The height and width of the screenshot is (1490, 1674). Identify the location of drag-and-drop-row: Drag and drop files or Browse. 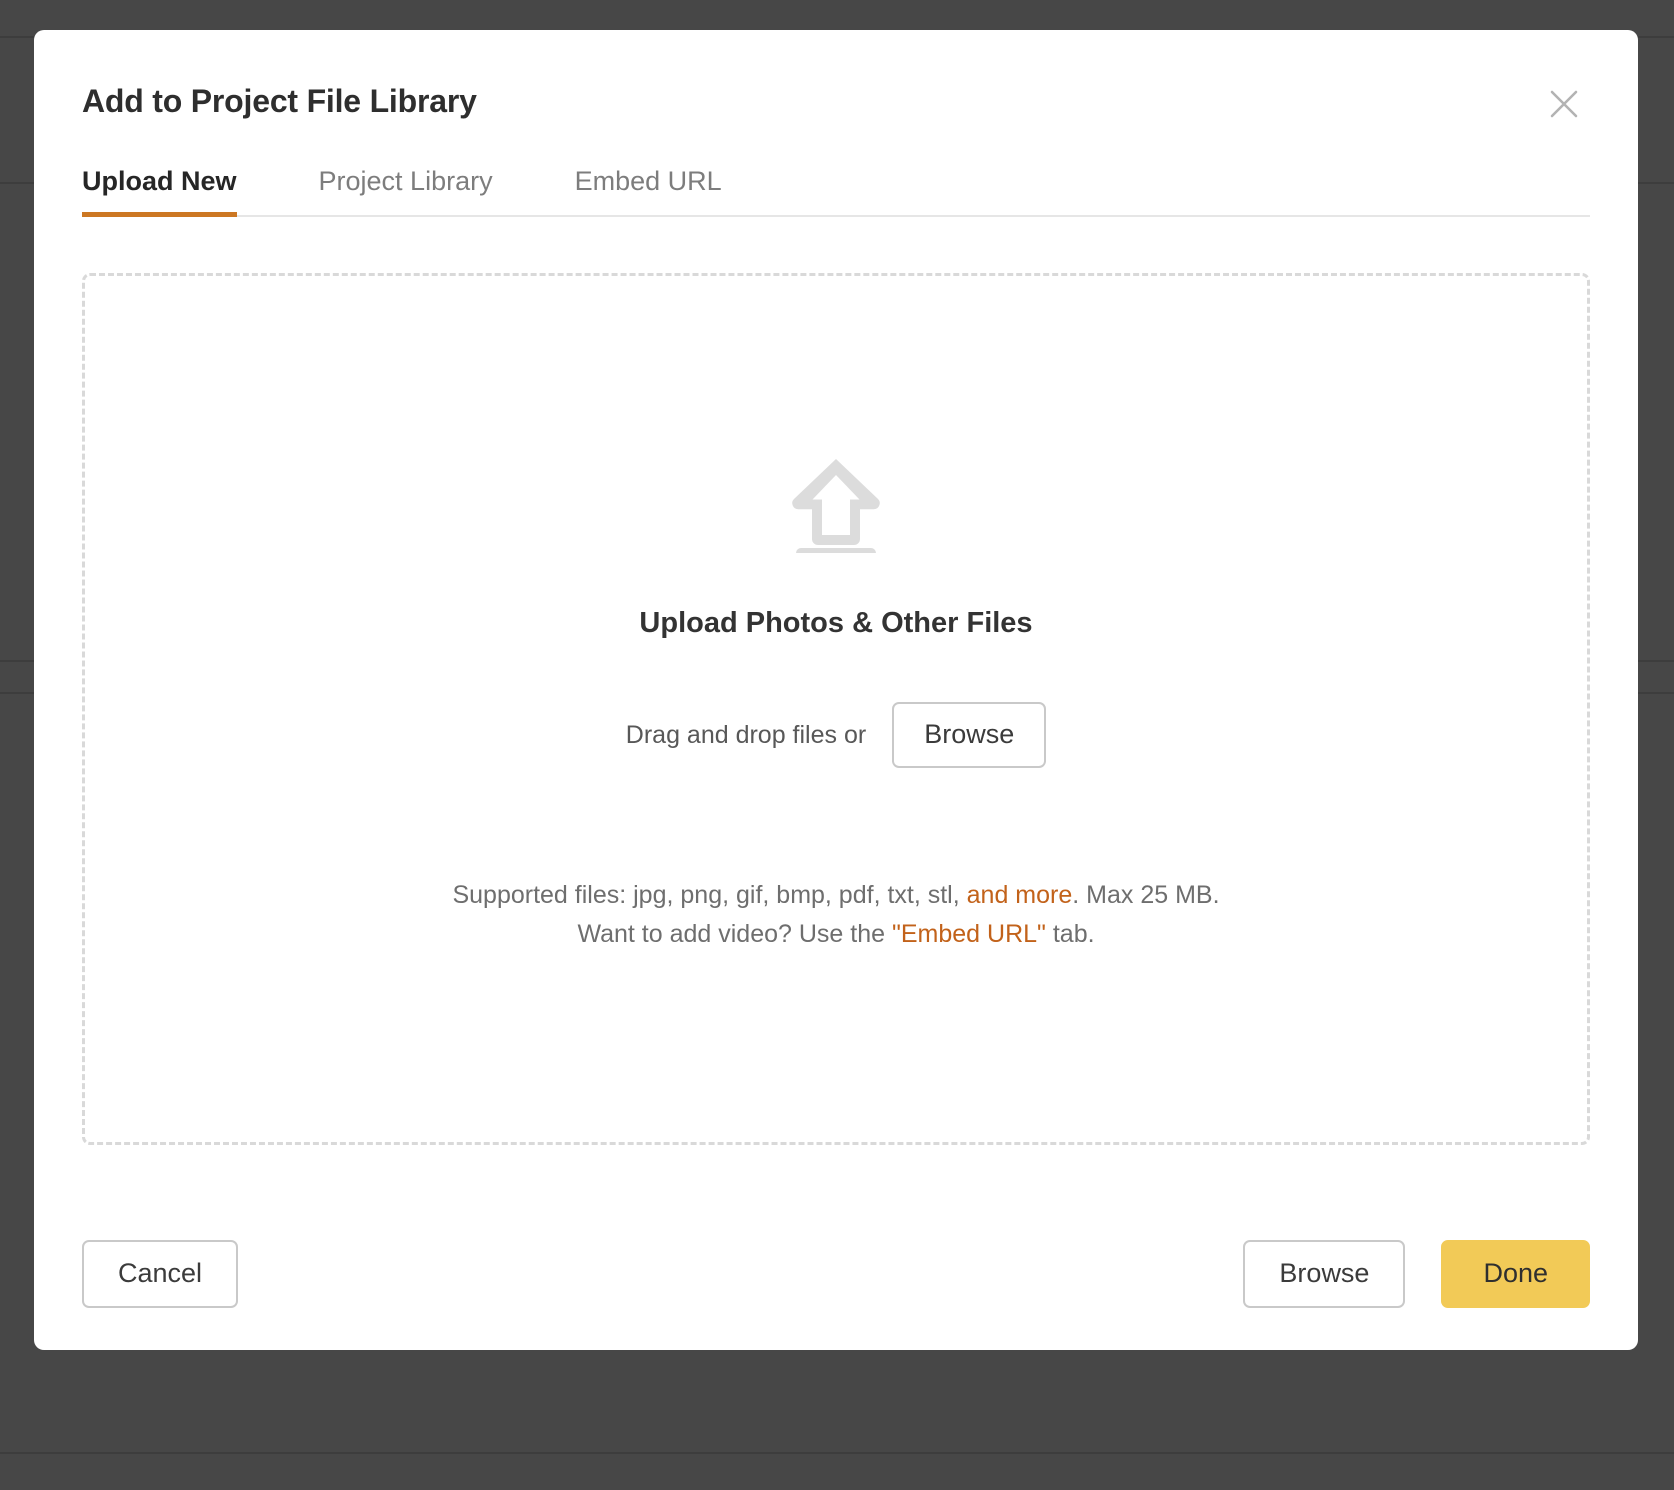
(836, 735).